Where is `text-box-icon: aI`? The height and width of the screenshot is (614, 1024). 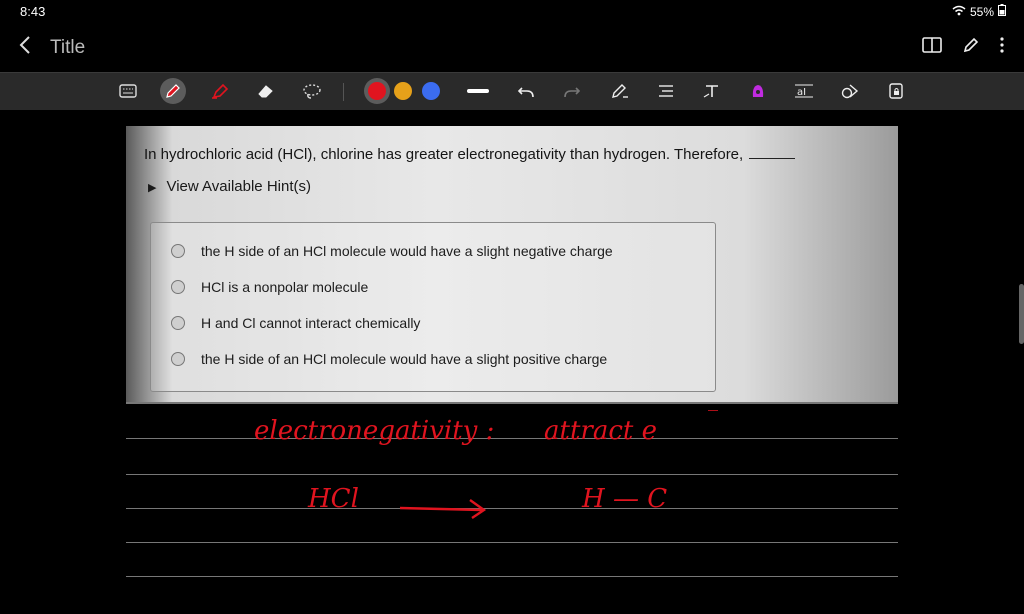 text-box-icon: aI is located at coordinates (804, 91).